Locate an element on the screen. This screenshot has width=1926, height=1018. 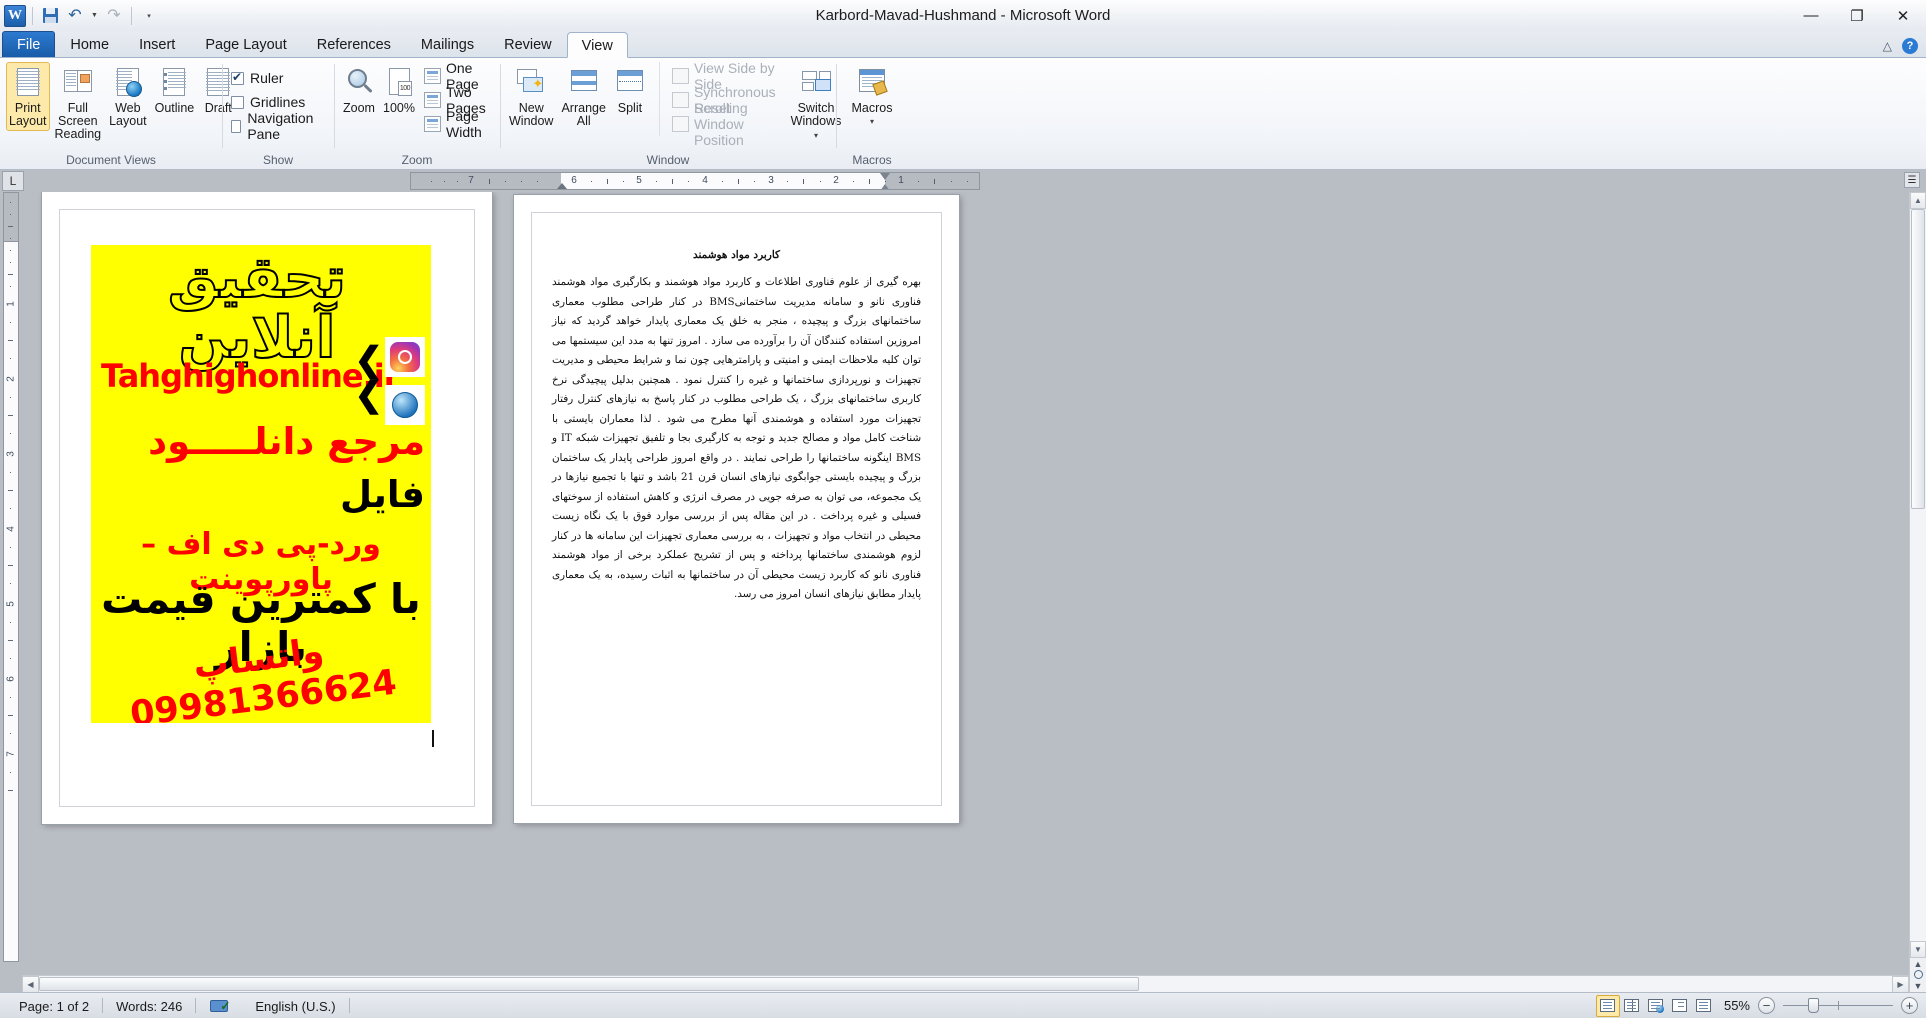
tab-view: View is located at coordinates (597, 45).